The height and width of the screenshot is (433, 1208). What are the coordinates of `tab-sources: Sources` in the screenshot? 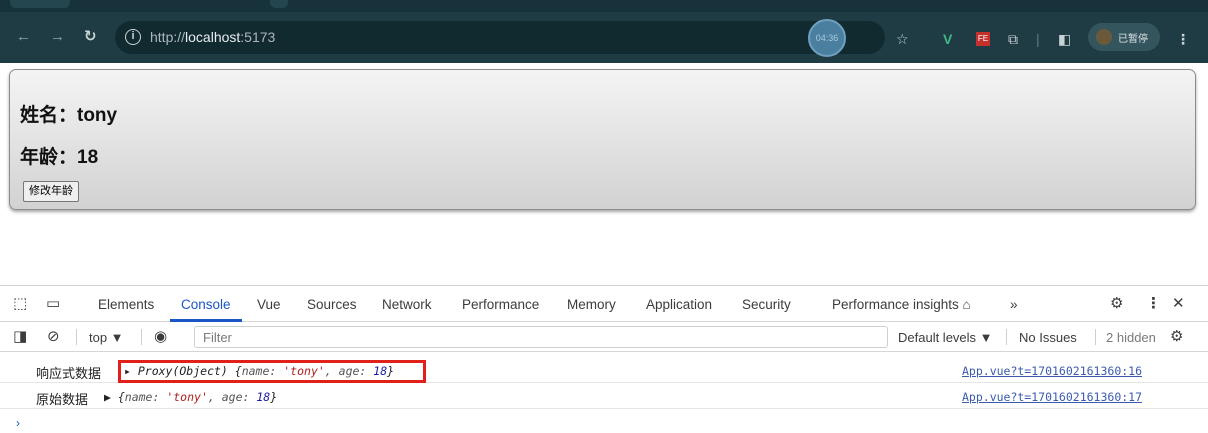 It's located at (332, 304).